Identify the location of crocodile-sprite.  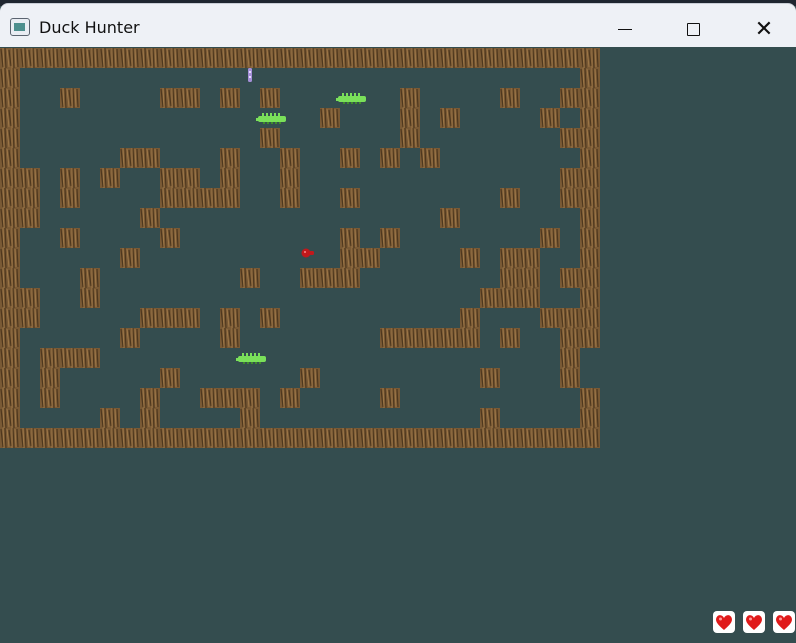
(251, 358).